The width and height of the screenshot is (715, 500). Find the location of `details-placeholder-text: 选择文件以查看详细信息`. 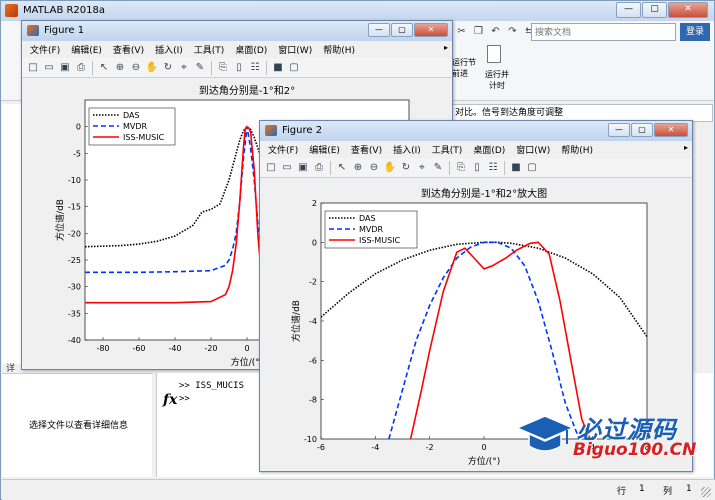

details-placeholder-text: 选择文件以查看详细信息 is located at coordinates (79, 426).